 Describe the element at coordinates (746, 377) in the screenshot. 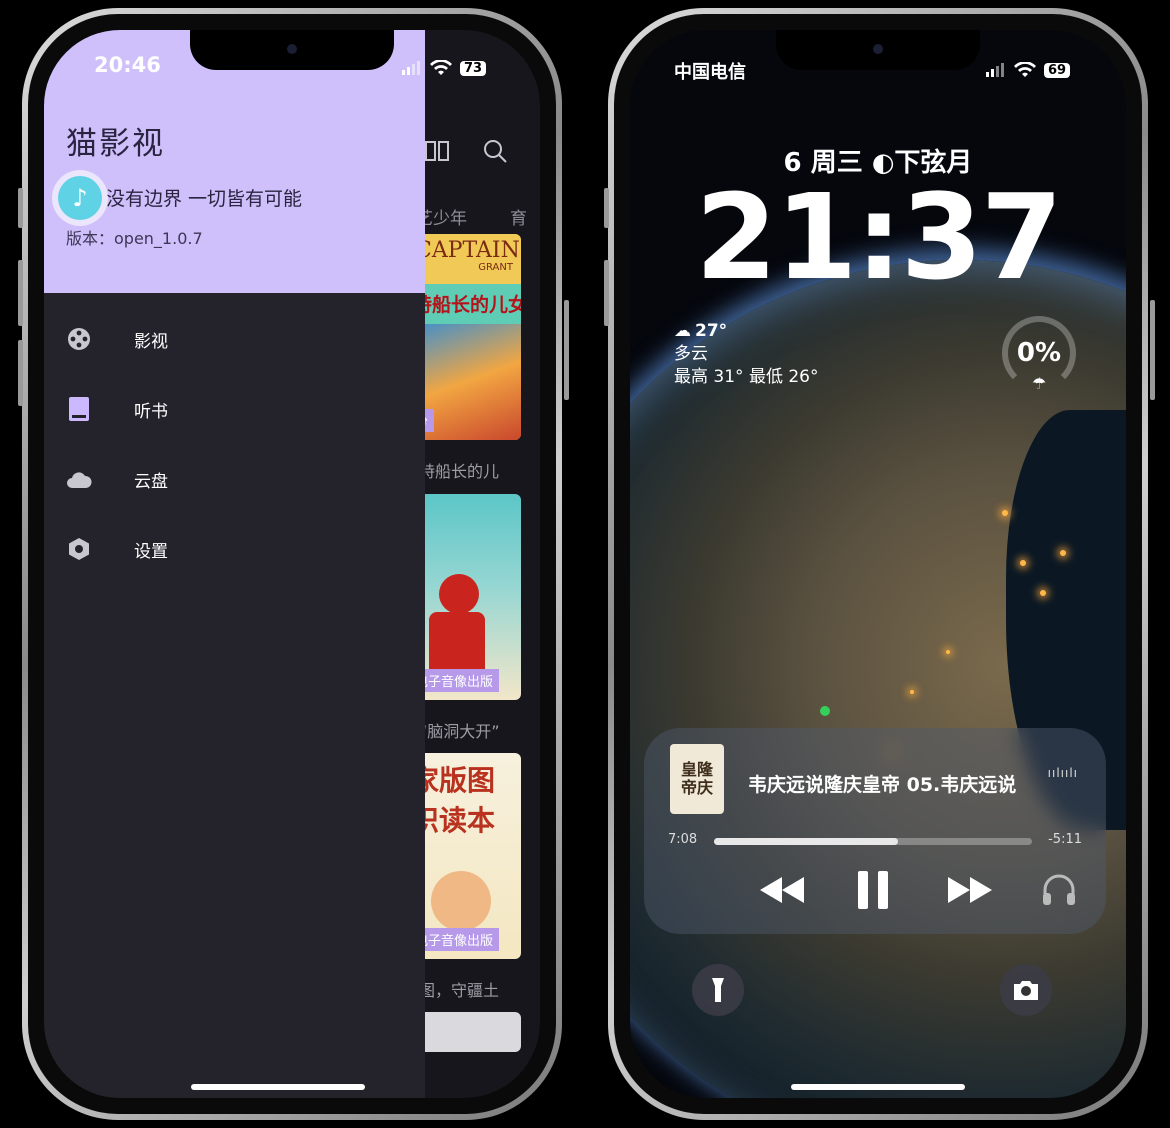

I see `weather-range: 最高 31° 最低 26°` at that location.